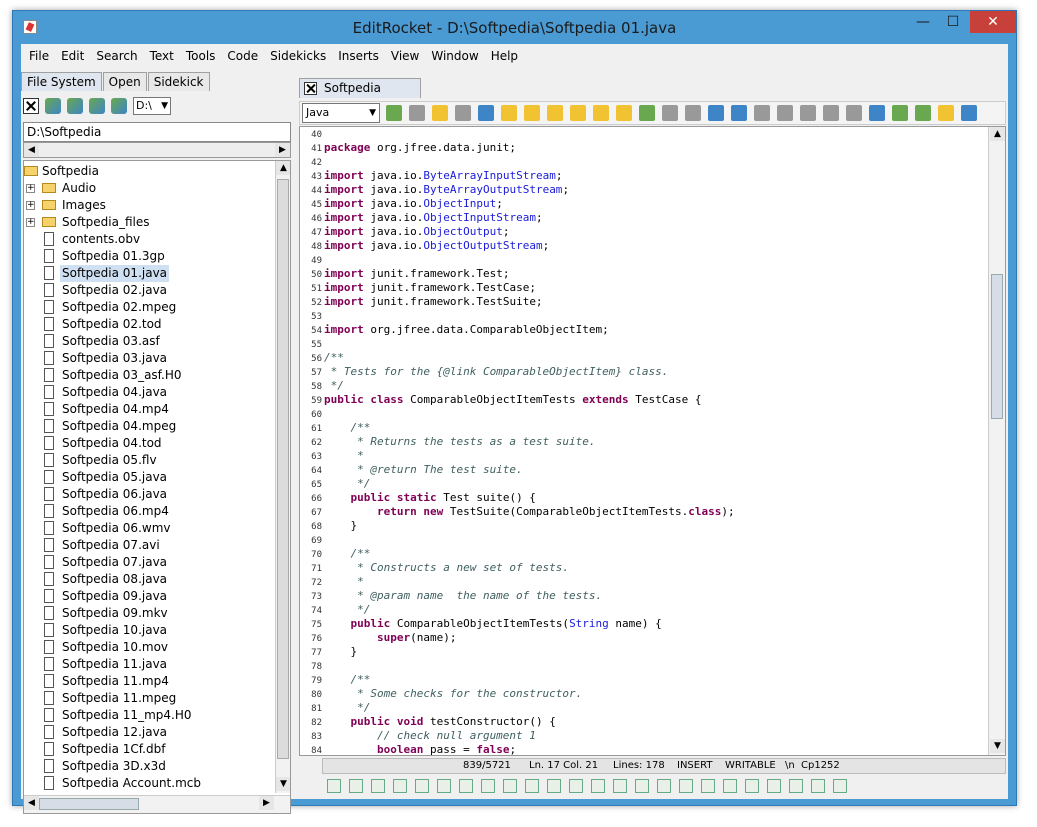 This screenshot has height=827, width=1037. Describe the element at coordinates (752, 786) in the screenshot. I see `binary-icon` at that location.